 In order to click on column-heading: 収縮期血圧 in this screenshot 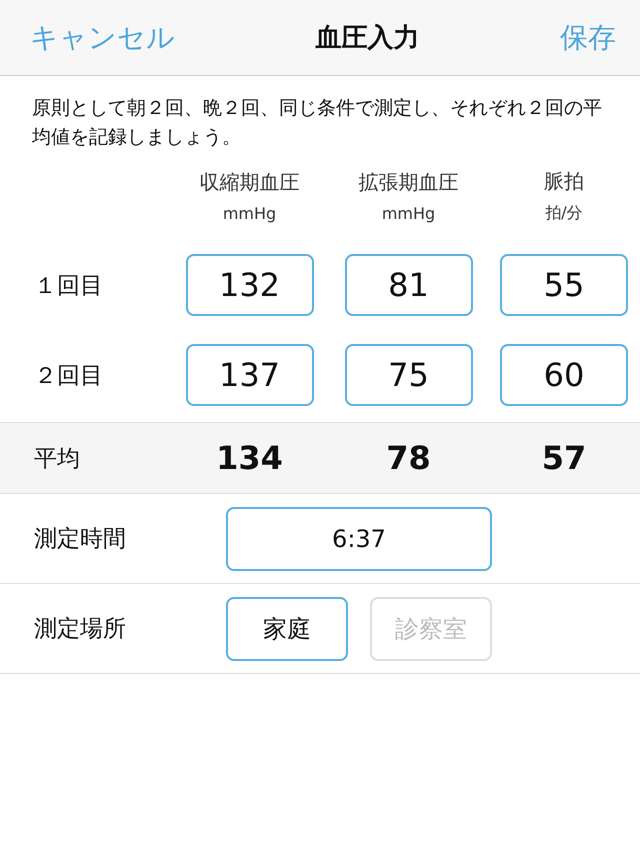, I will do `click(250, 182)`.